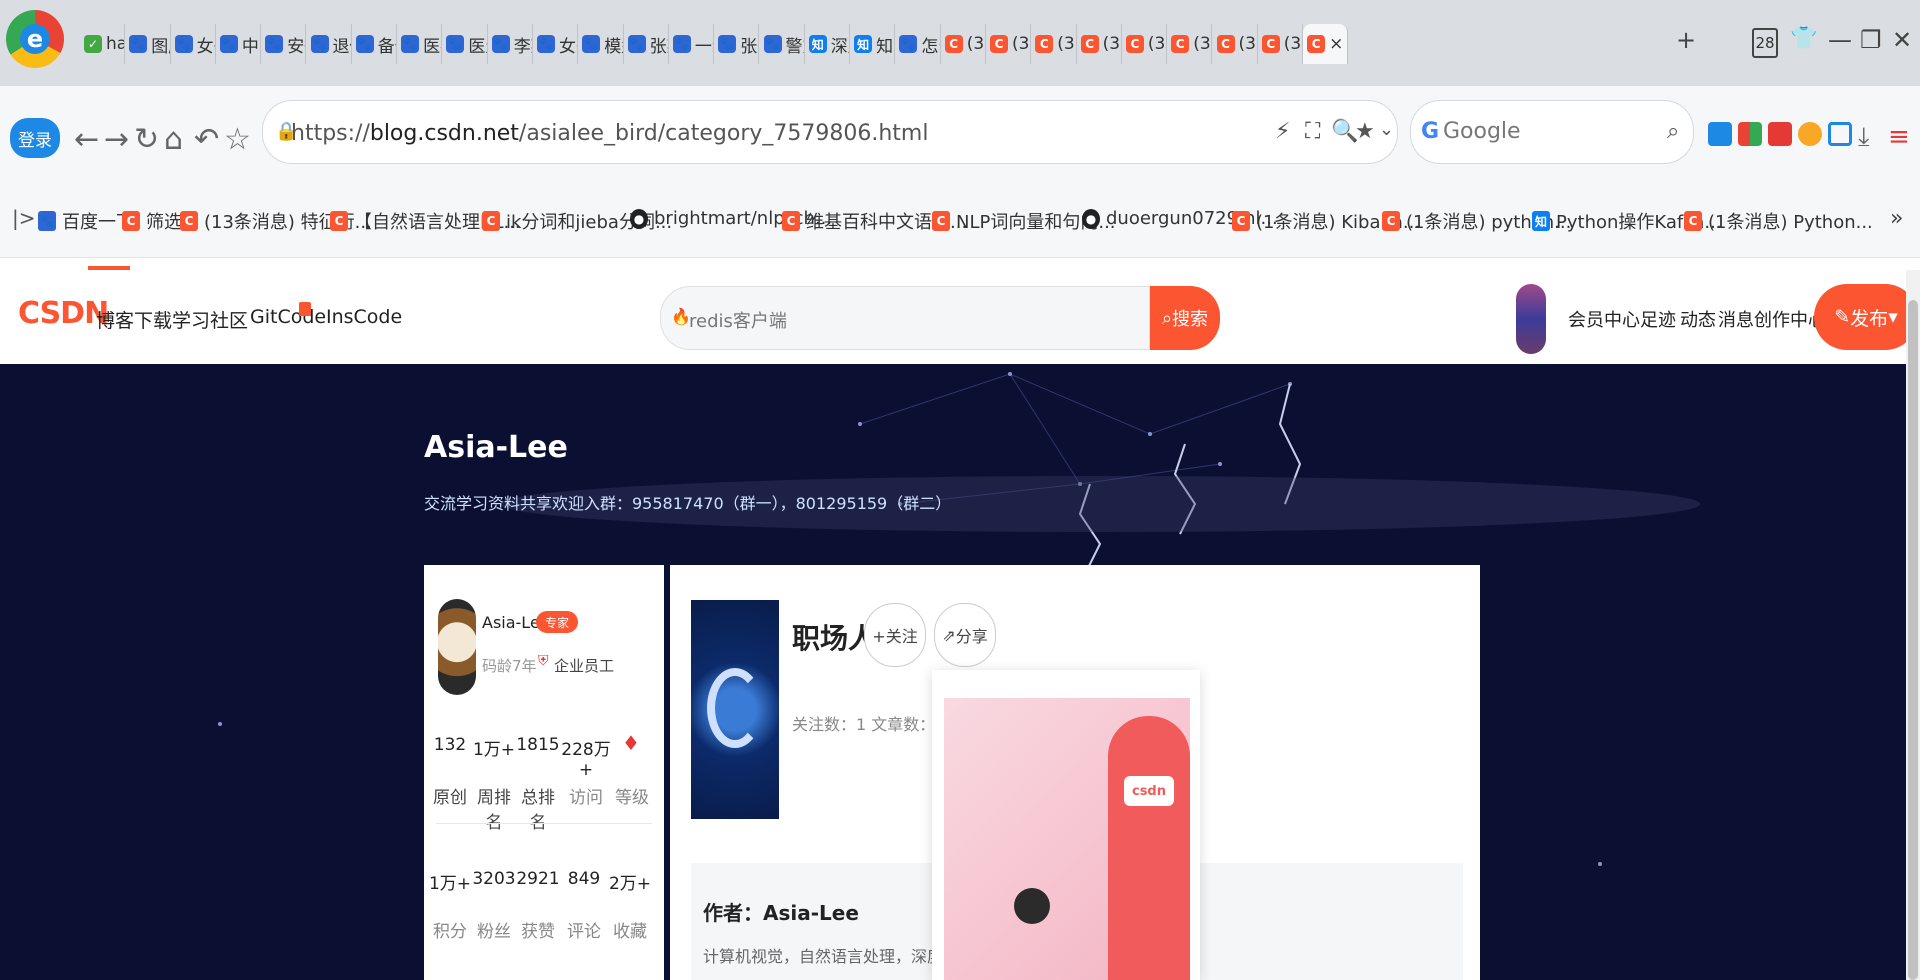  What do you see at coordinates (1386, 129) in the screenshot?
I see `chevron-down-icon: ⌄` at bounding box center [1386, 129].